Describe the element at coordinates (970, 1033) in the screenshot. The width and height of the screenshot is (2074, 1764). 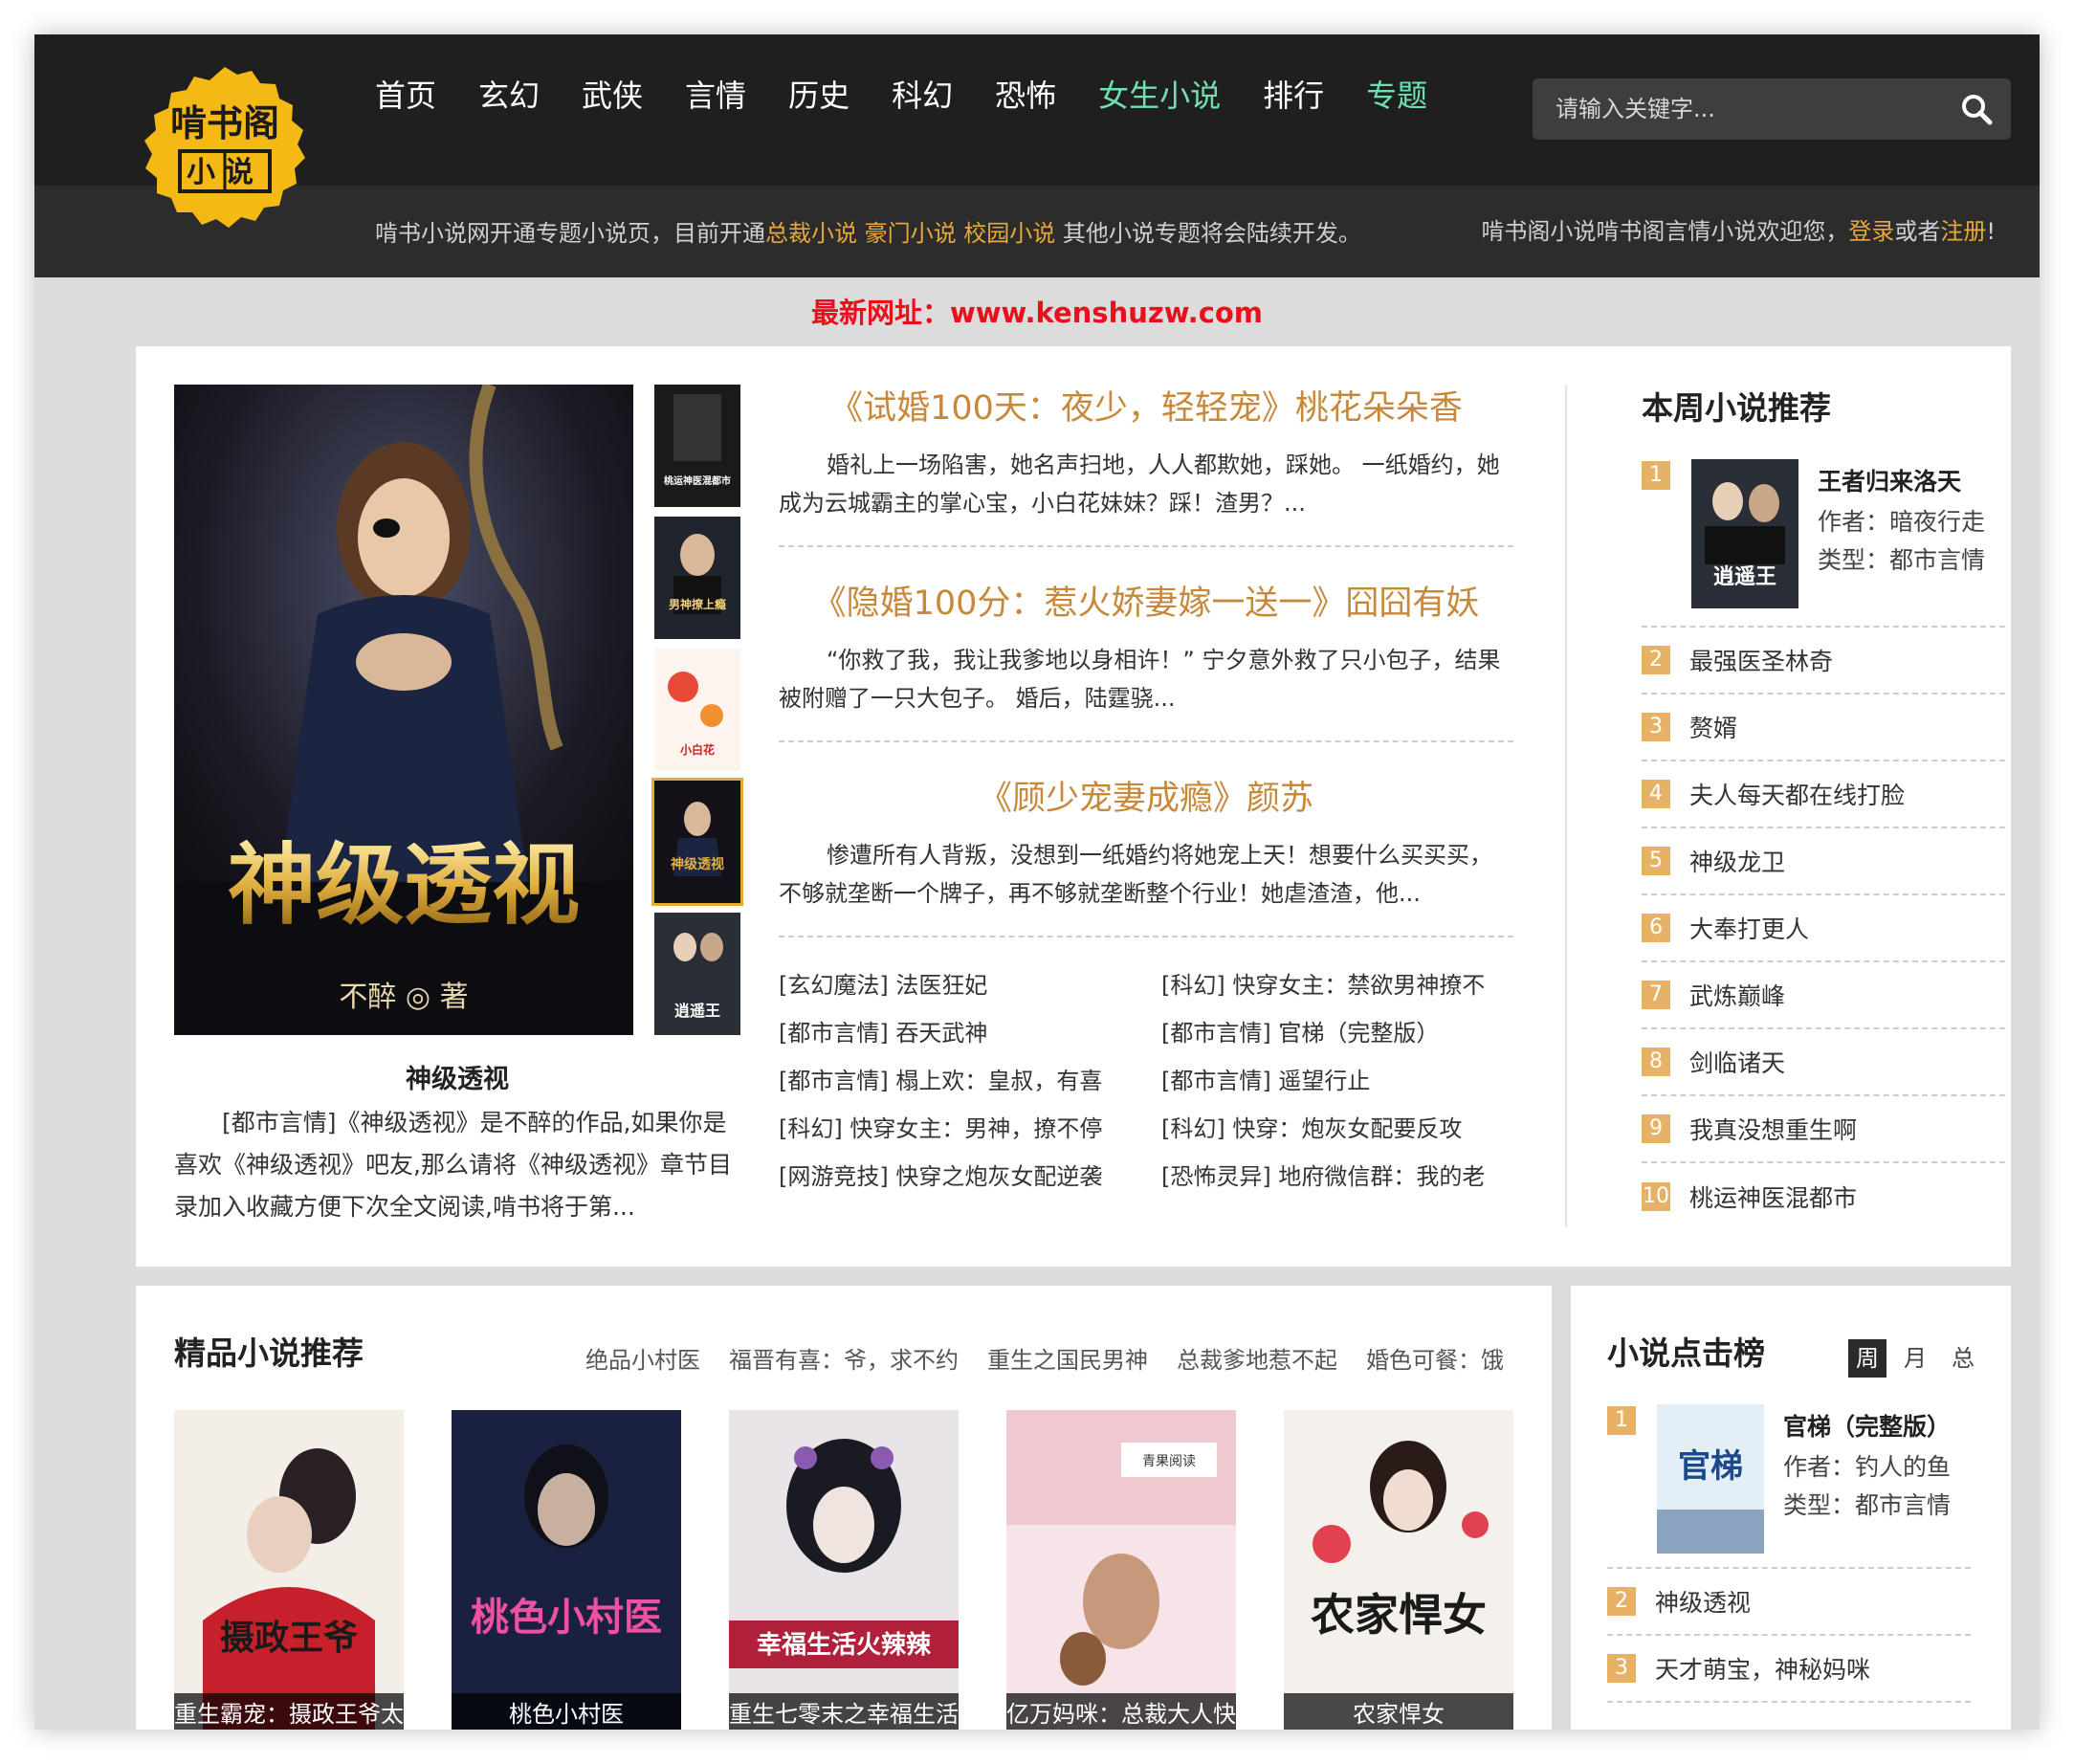
I see `list-item: [都市言情] 吞天武神` at that location.